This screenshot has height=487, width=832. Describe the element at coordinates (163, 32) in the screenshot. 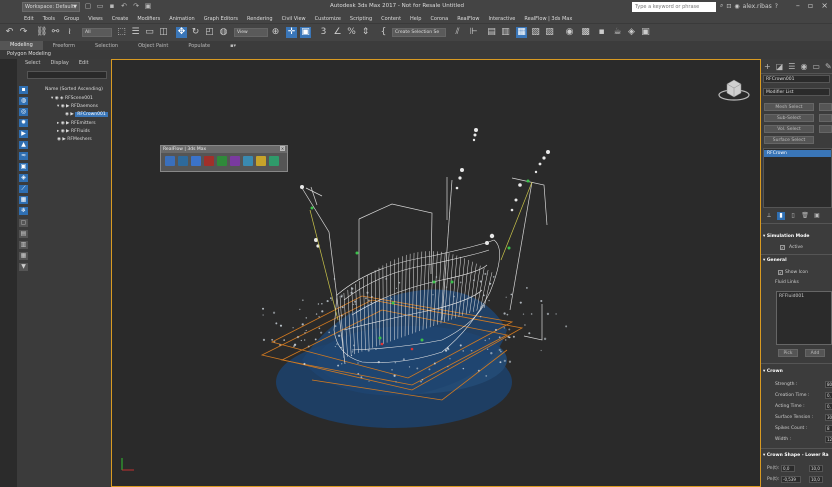

I see `window-crossing-icon: ◫` at that location.